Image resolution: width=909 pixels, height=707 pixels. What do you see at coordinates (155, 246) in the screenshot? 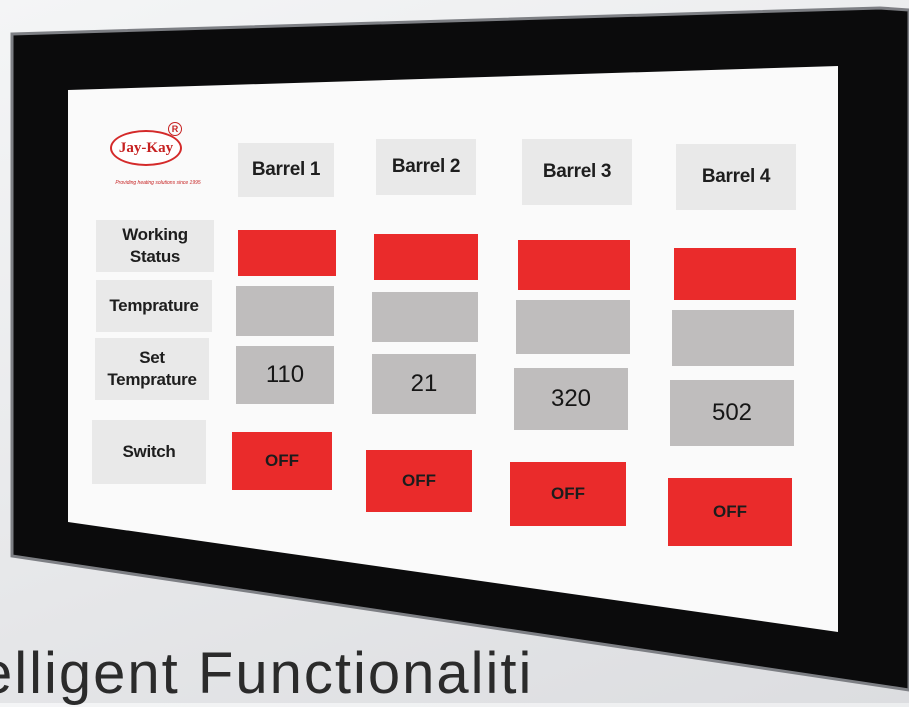
I see `working-status-label: Working Status` at bounding box center [155, 246].